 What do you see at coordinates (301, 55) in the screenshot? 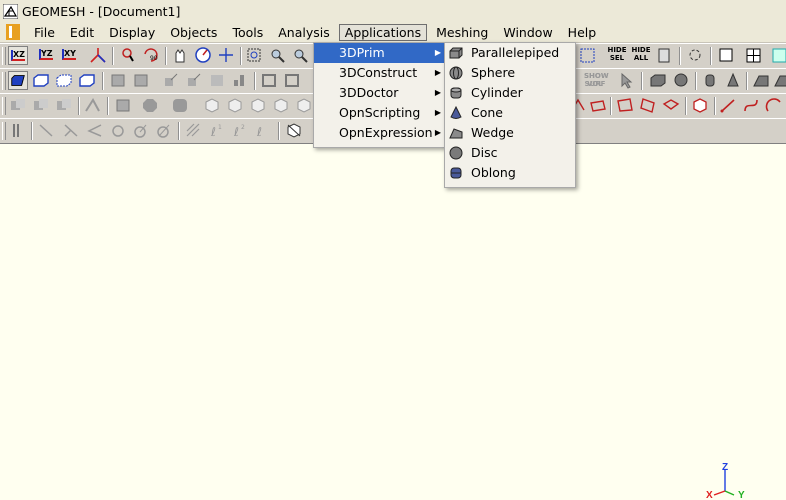
I see `zoom-out-icon` at bounding box center [301, 55].